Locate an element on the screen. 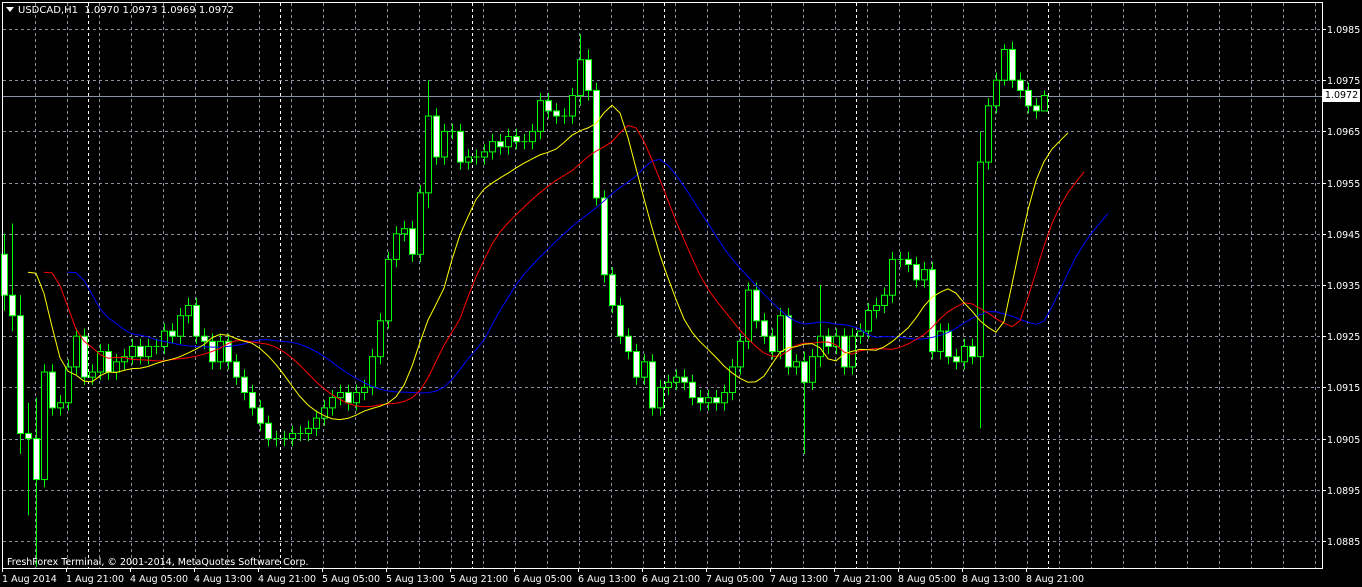 Image resolution: width=1362 pixels, height=587 pixels. price-tick-label: 1.0975 is located at coordinates (1343, 81).